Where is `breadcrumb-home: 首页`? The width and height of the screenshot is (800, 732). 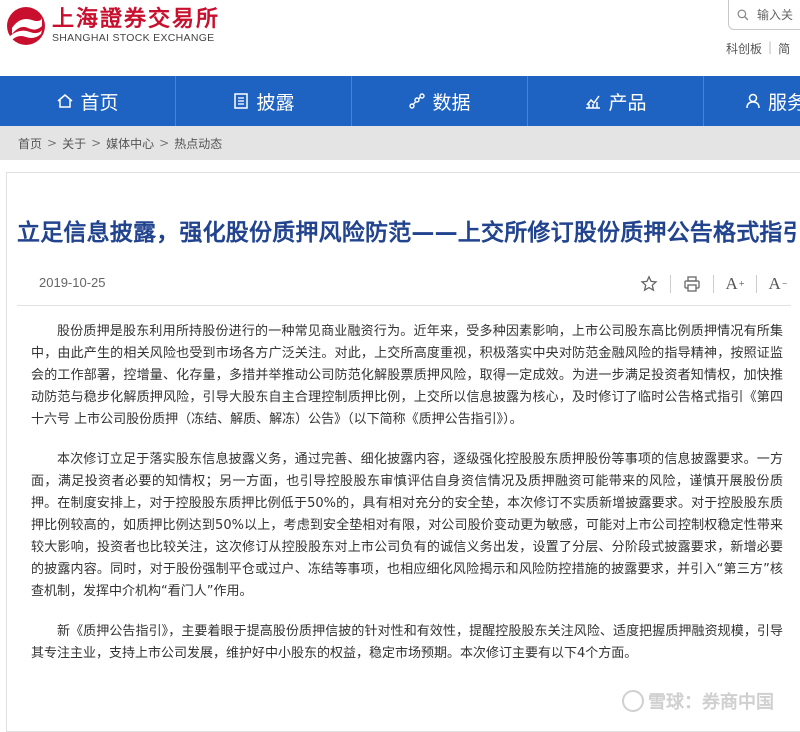
breadcrumb-home: 首页 is located at coordinates (30, 143).